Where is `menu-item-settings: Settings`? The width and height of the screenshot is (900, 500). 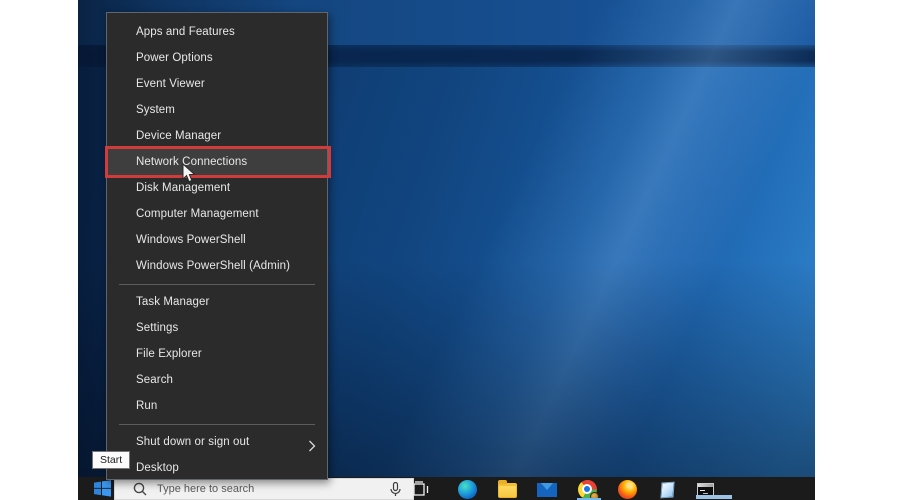 menu-item-settings: Settings is located at coordinates (217, 328).